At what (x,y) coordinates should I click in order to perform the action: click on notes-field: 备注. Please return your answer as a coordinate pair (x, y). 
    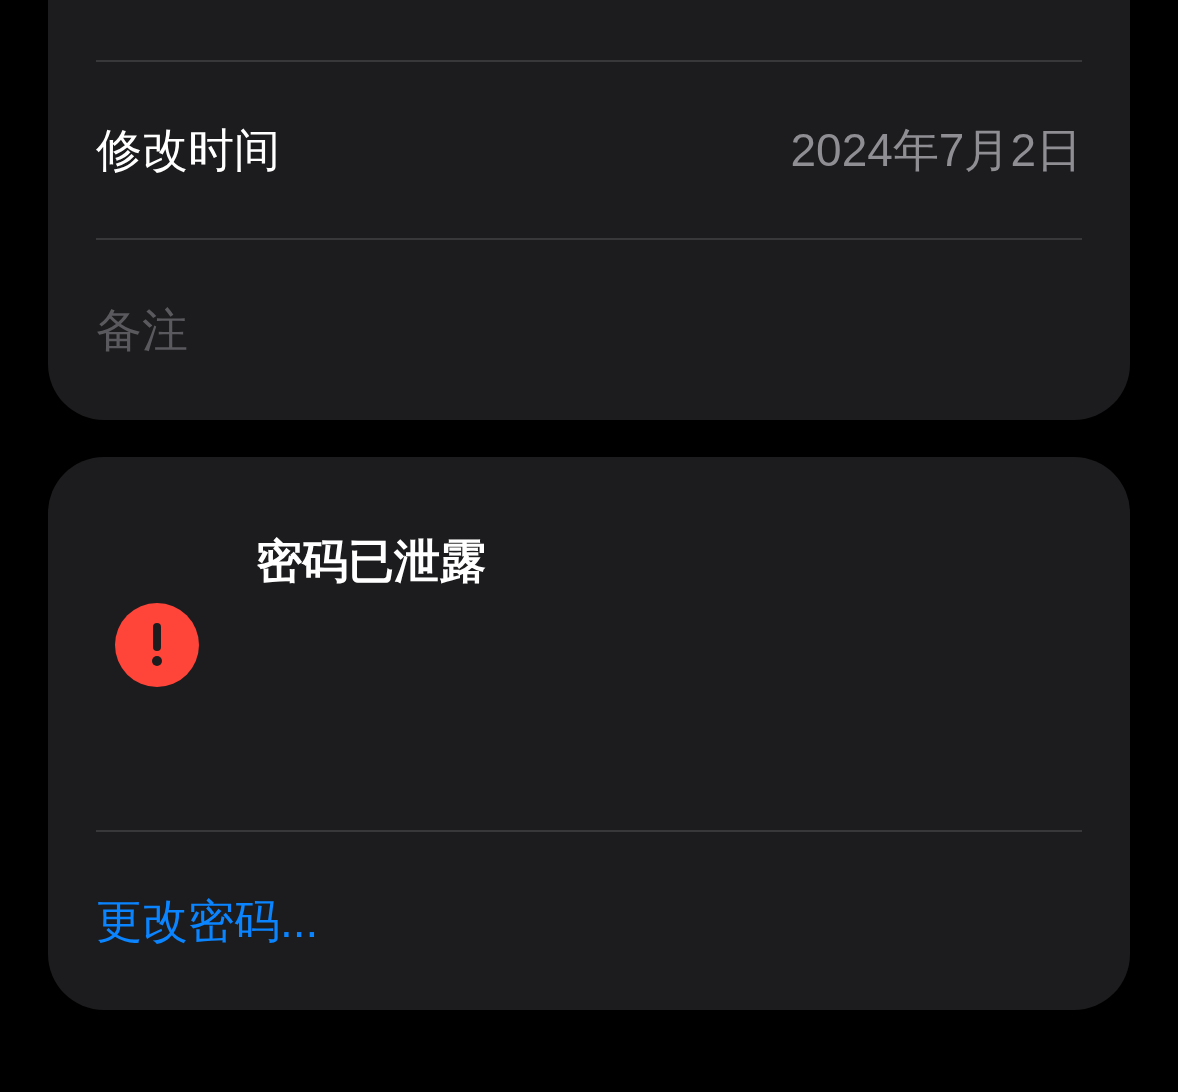
    Looking at the image, I should click on (589, 330).